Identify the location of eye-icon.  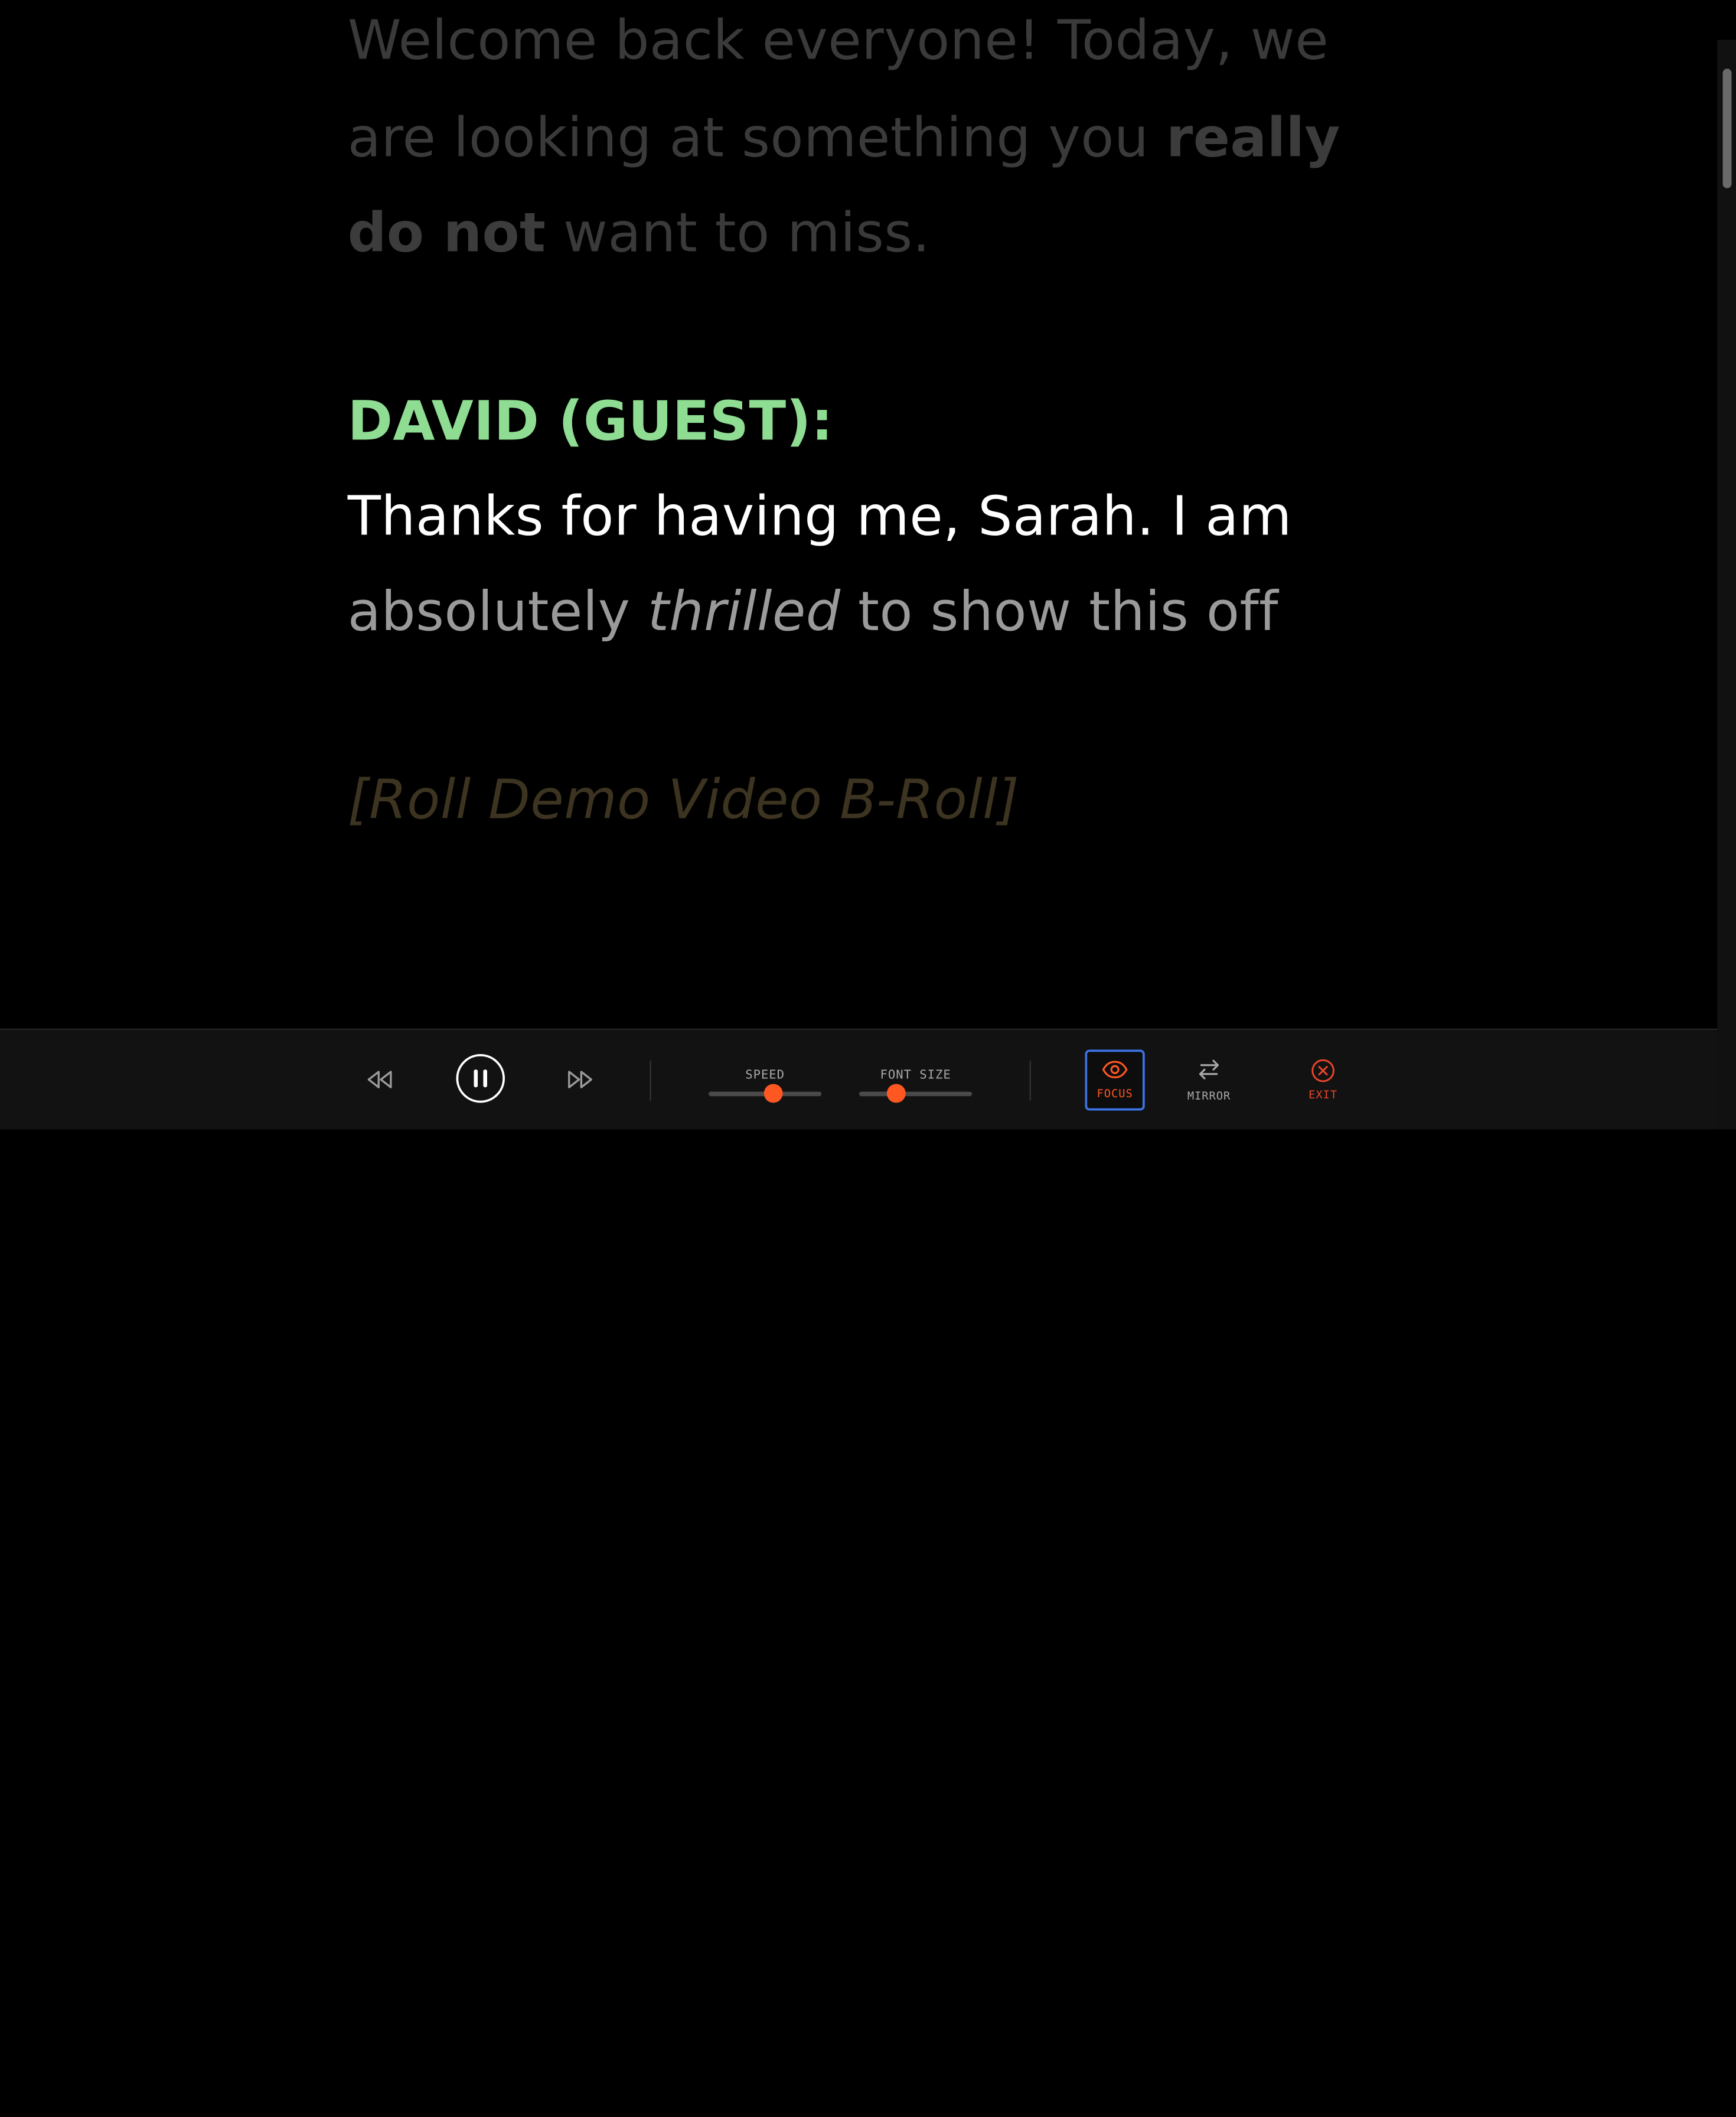
(1115, 1069).